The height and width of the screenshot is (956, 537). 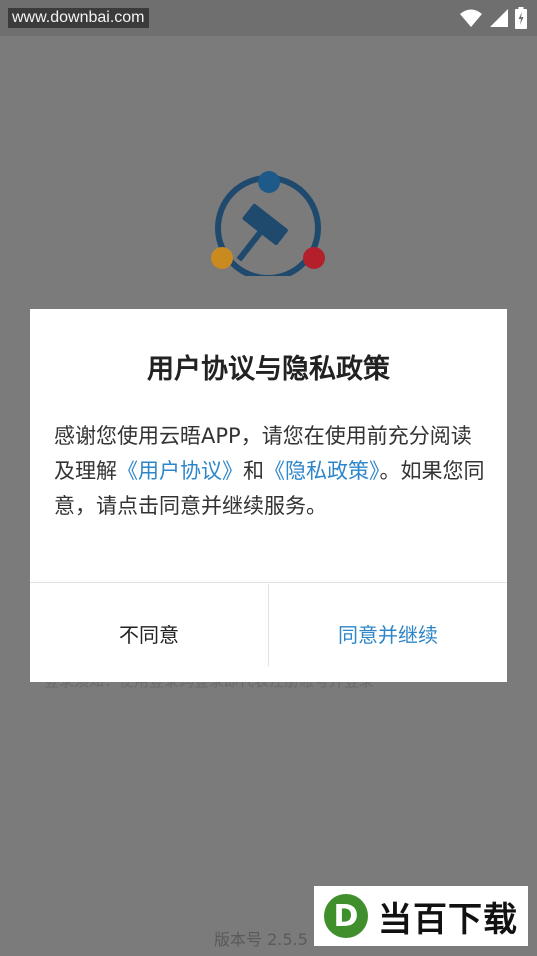 I want to click on dialog-divider, so click(x=268, y=582).